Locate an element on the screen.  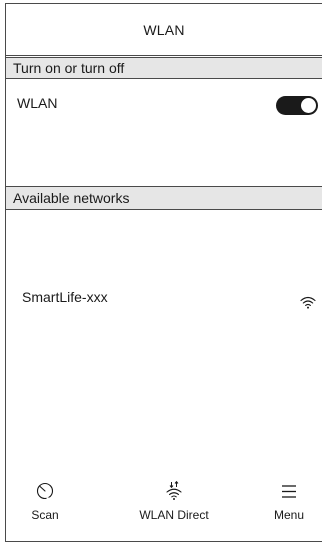
wlan-toggle-row: WLAN is located at coordinates (164, 100).